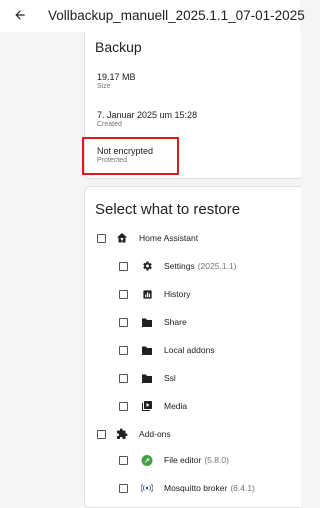 The width and height of the screenshot is (320, 508). I want to click on home-assistant-row: Home Assistant, so click(147, 238).